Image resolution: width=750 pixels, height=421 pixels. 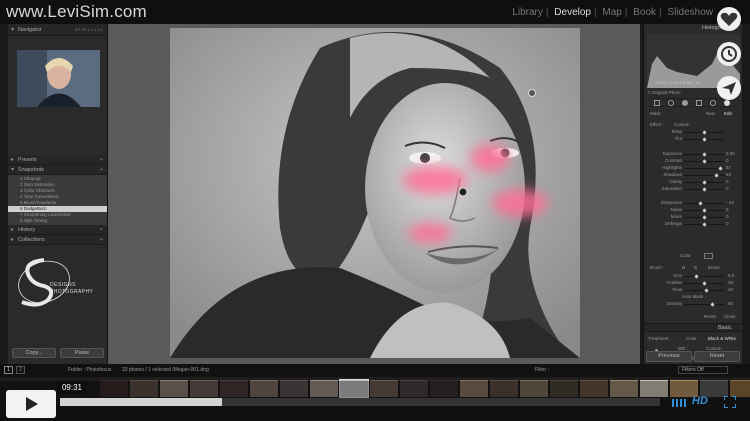 What do you see at coordinates (20, 370) in the screenshot?
I see `monitor-2-button: 2` at bounding box center [20, 370].